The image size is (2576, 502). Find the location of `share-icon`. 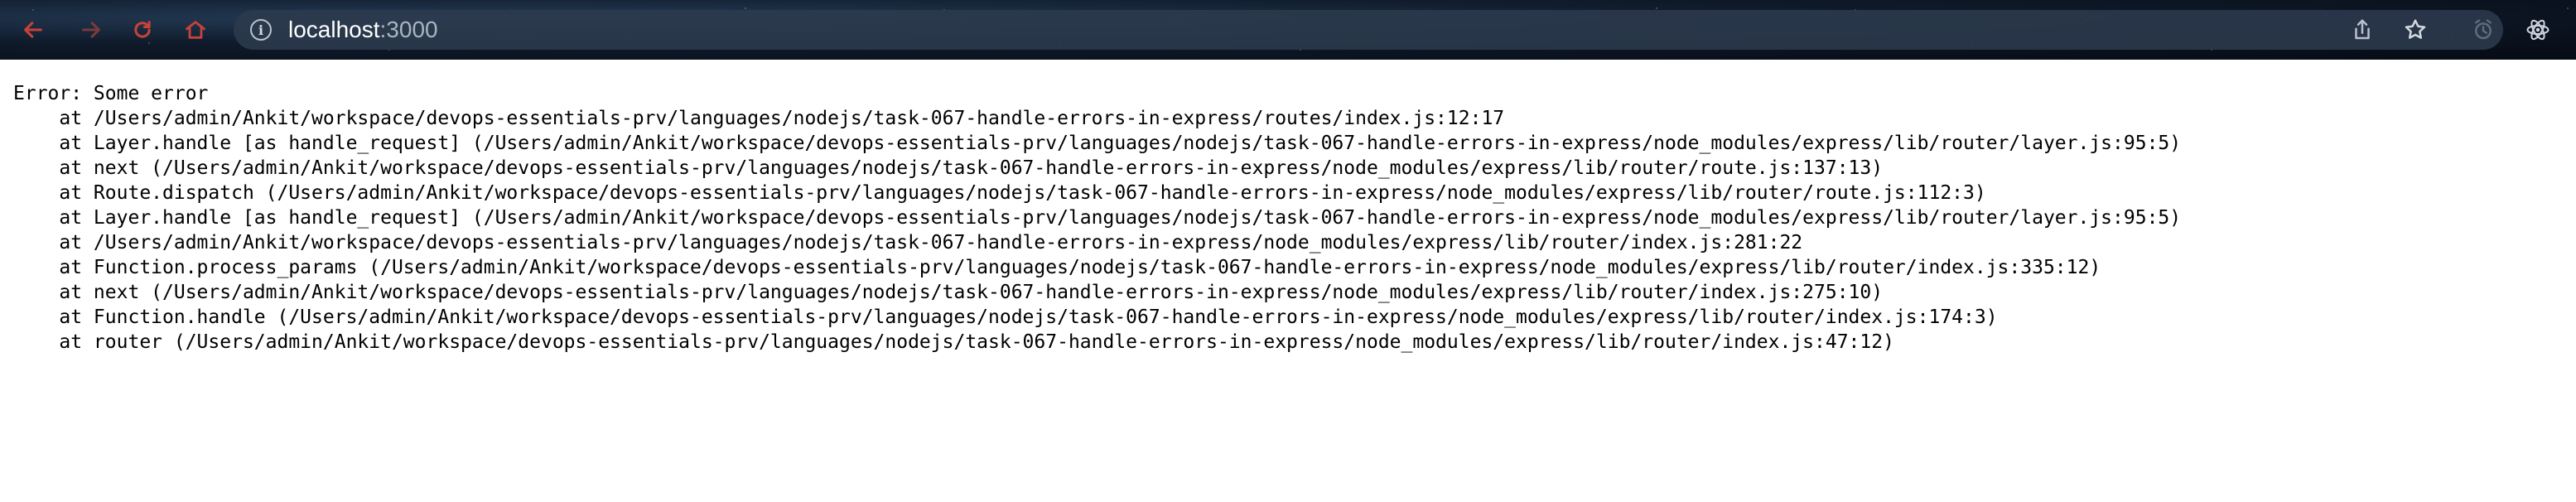

share-icon is located at coordinates (2362, 30).